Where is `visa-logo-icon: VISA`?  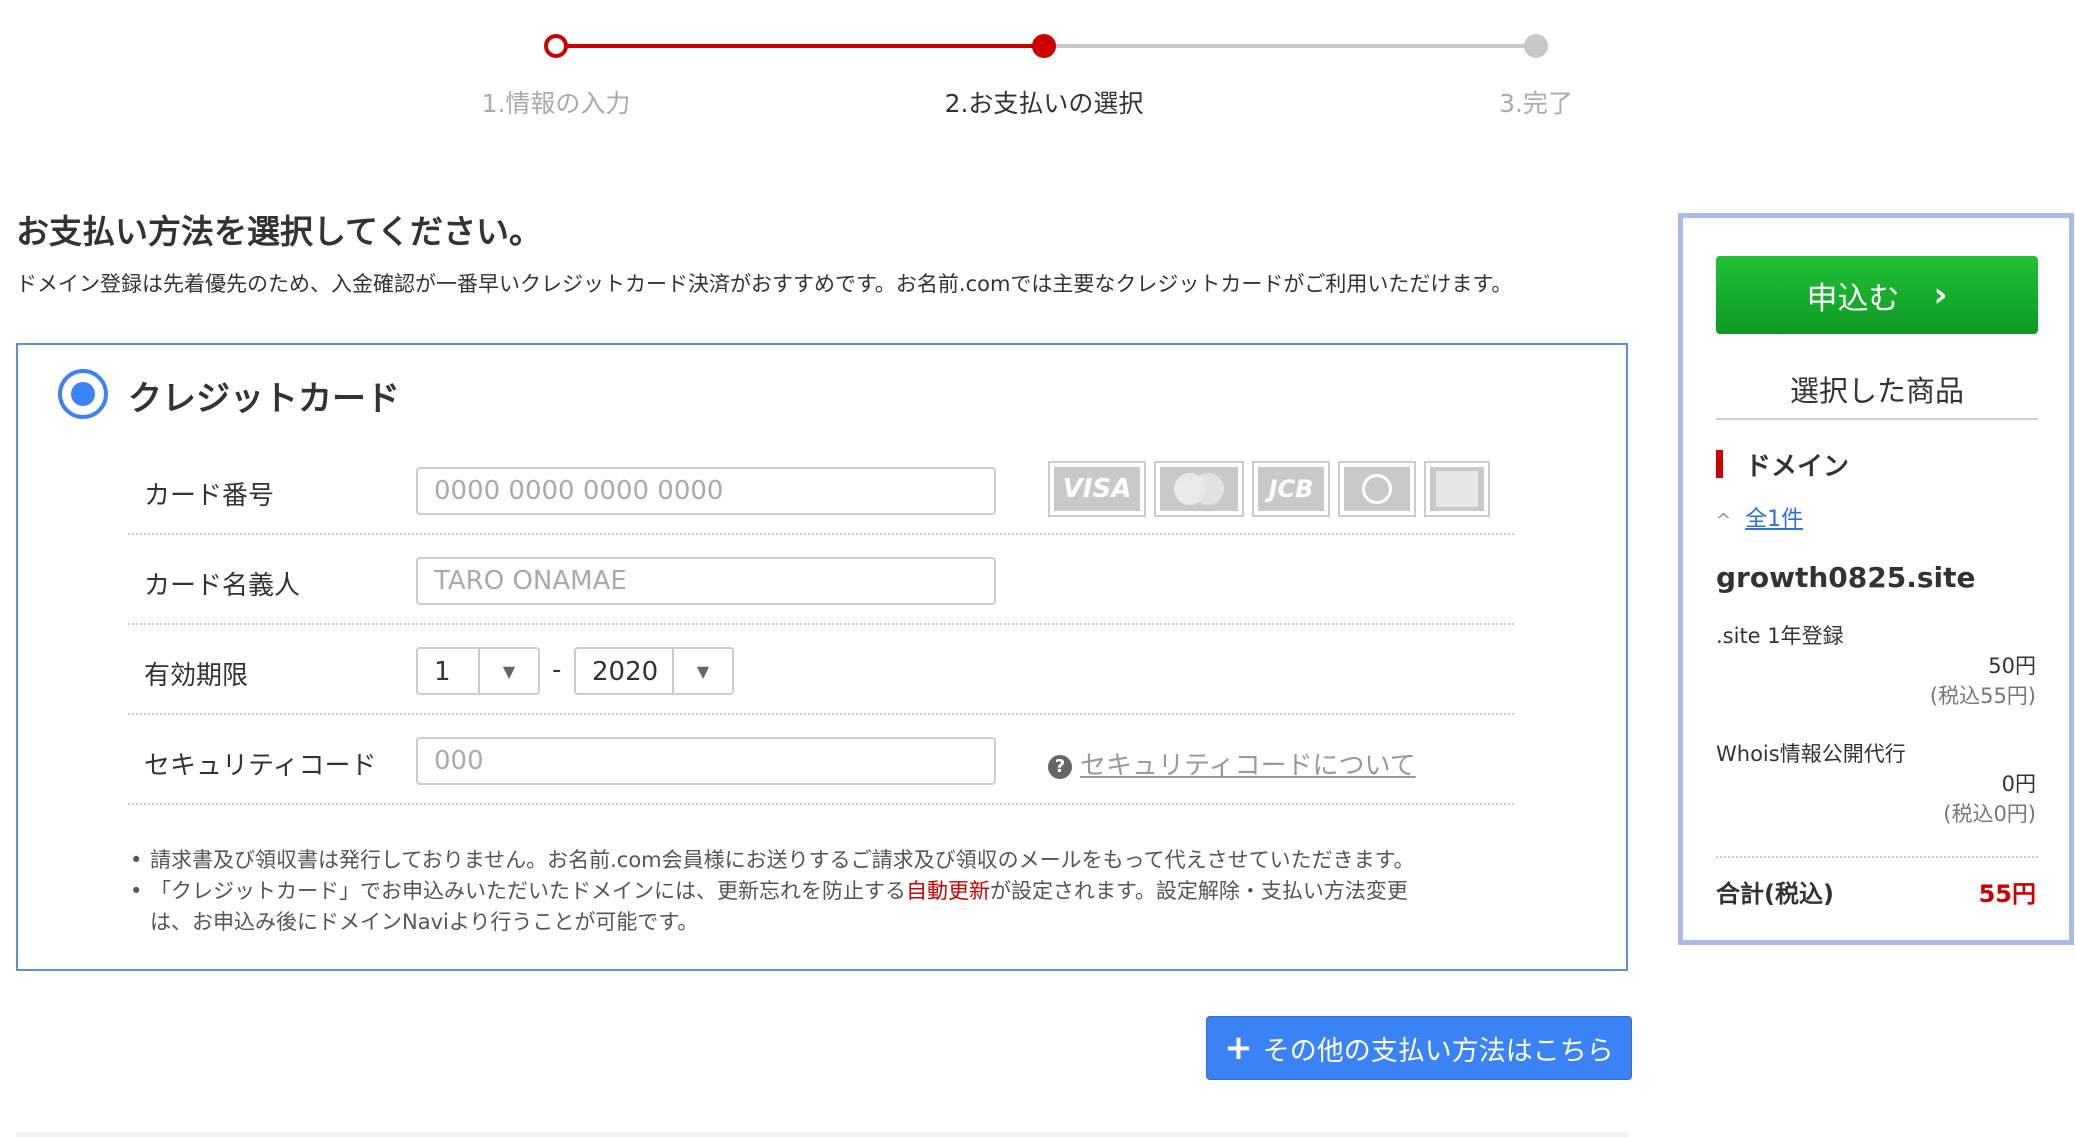 visa-logo-icon: VISA is located at coordinates (1097, 489).